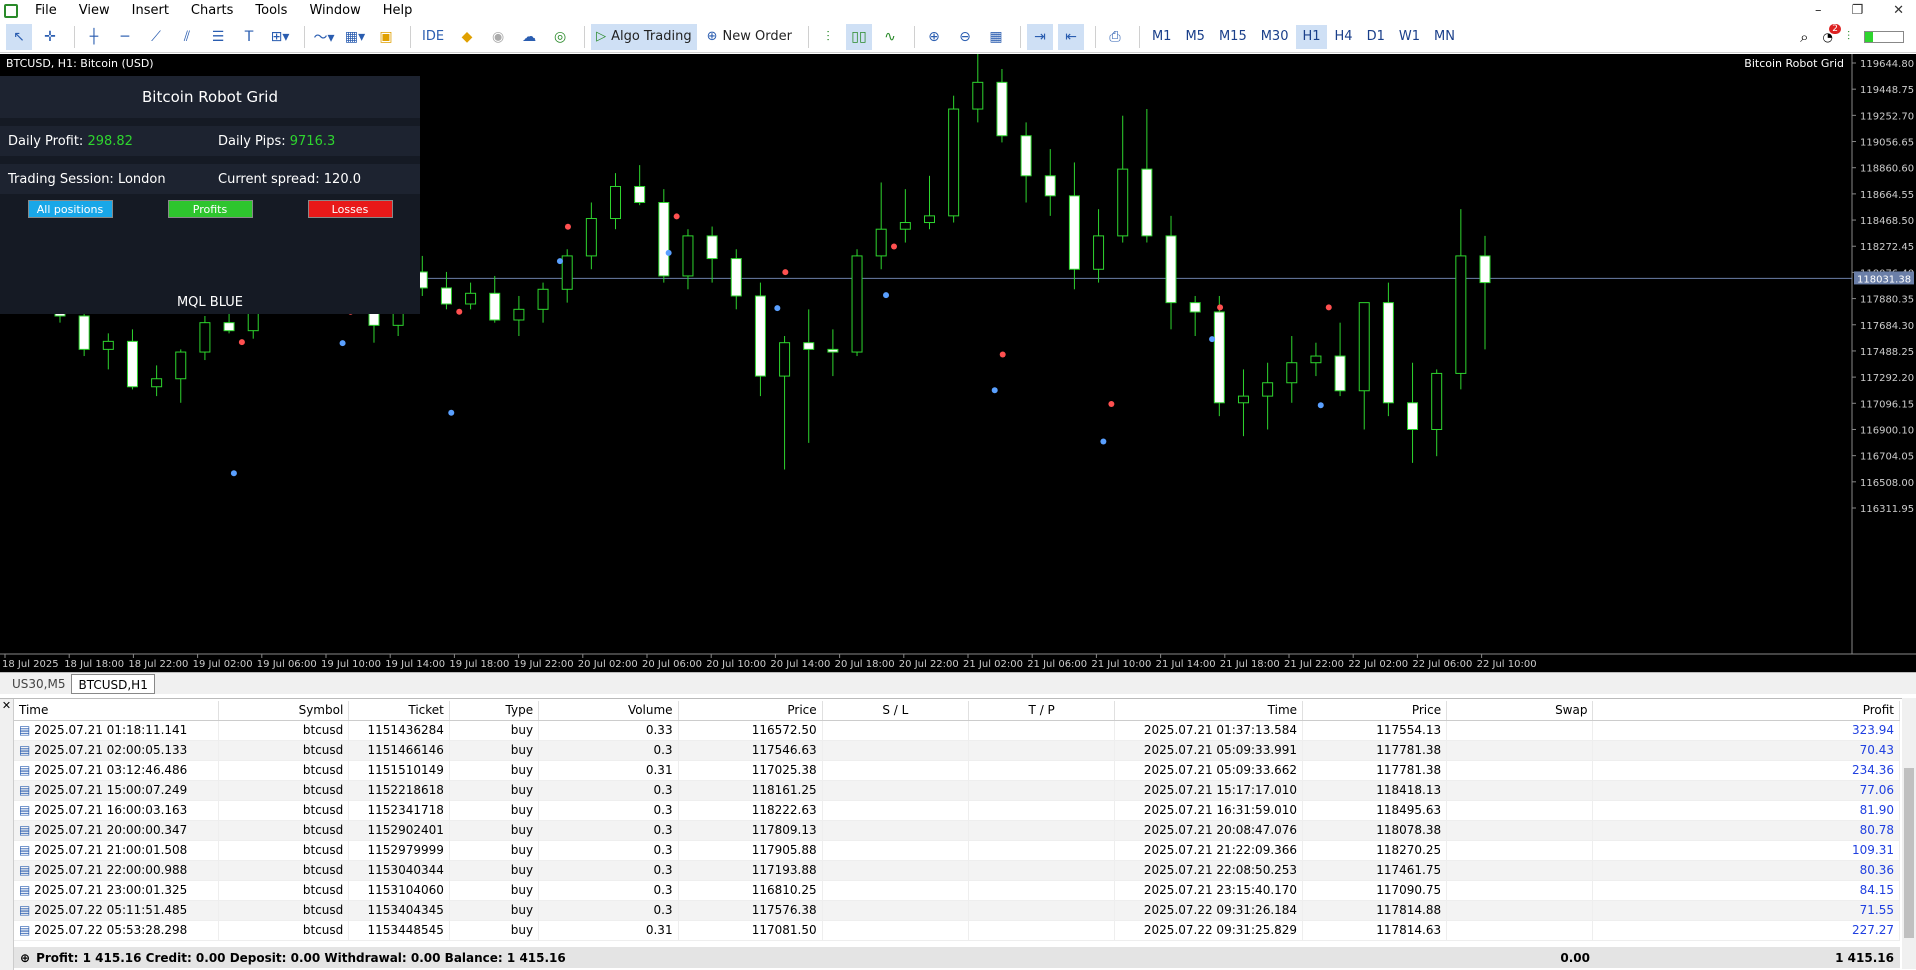 This screenshot has width=1916, height=970. I want to click on tf-m30: M30, so click(1275, 37).